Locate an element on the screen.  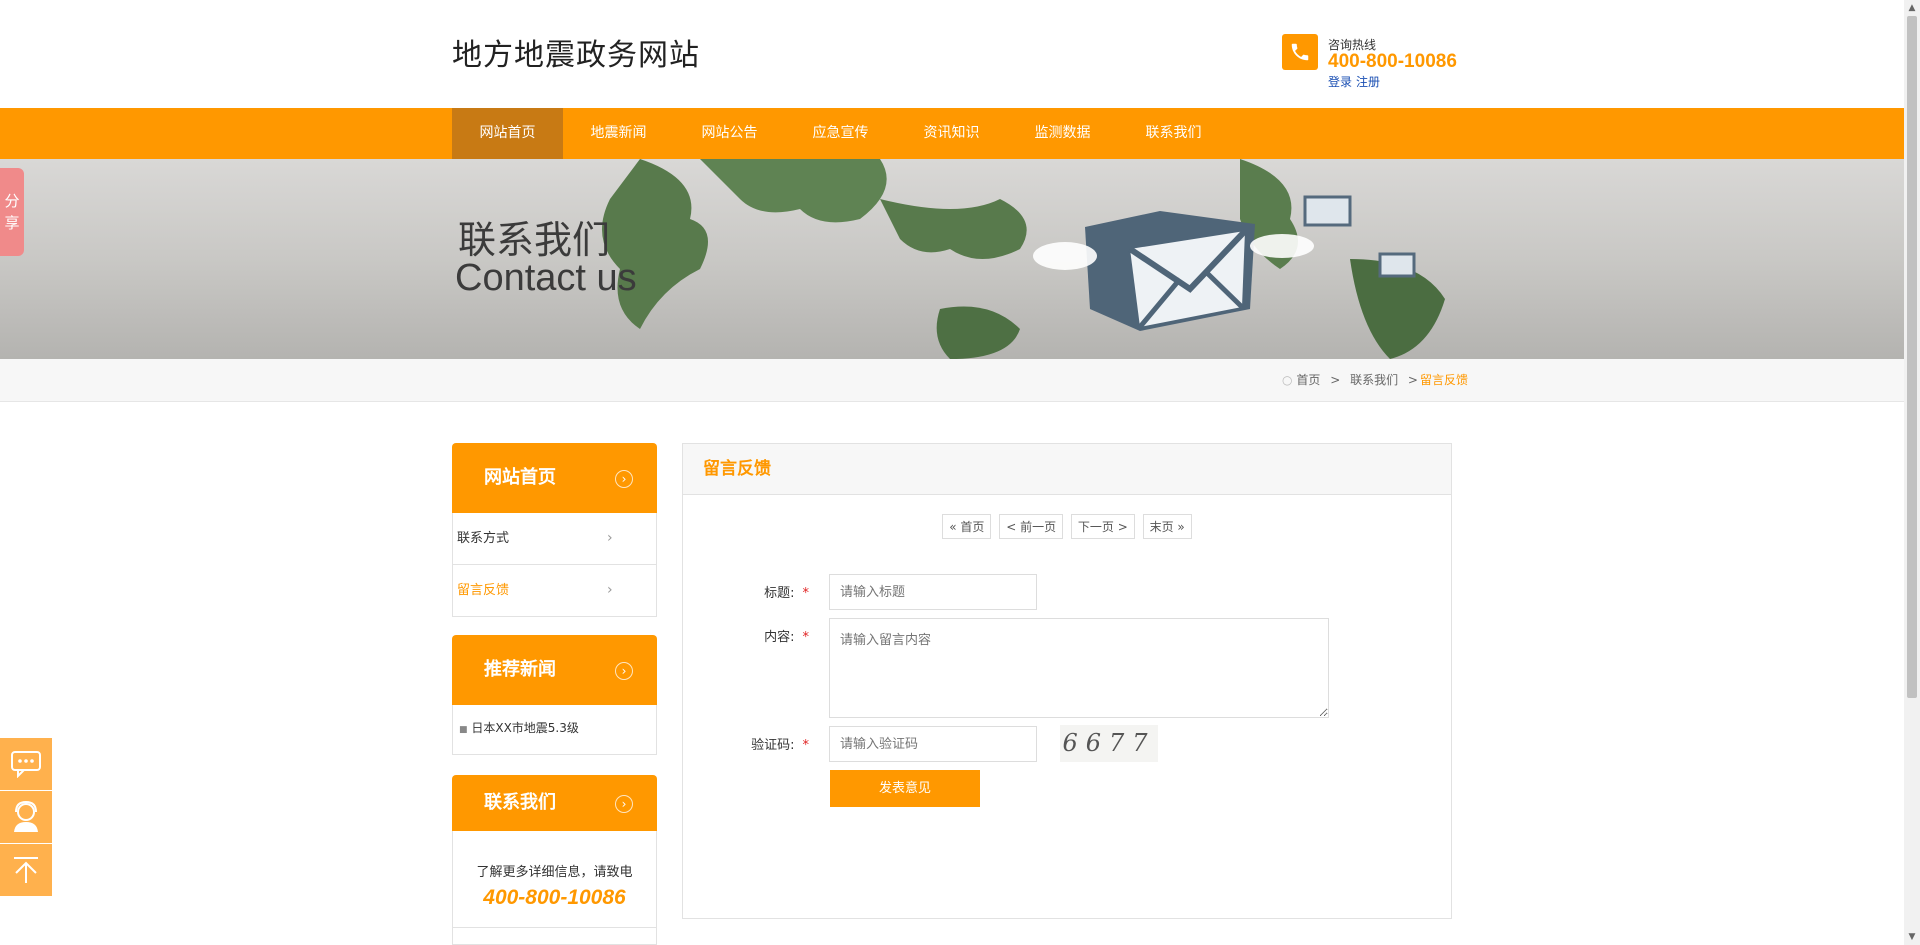
breadcrumb-section: 联系我们 is located at coordinates (1374, 380).